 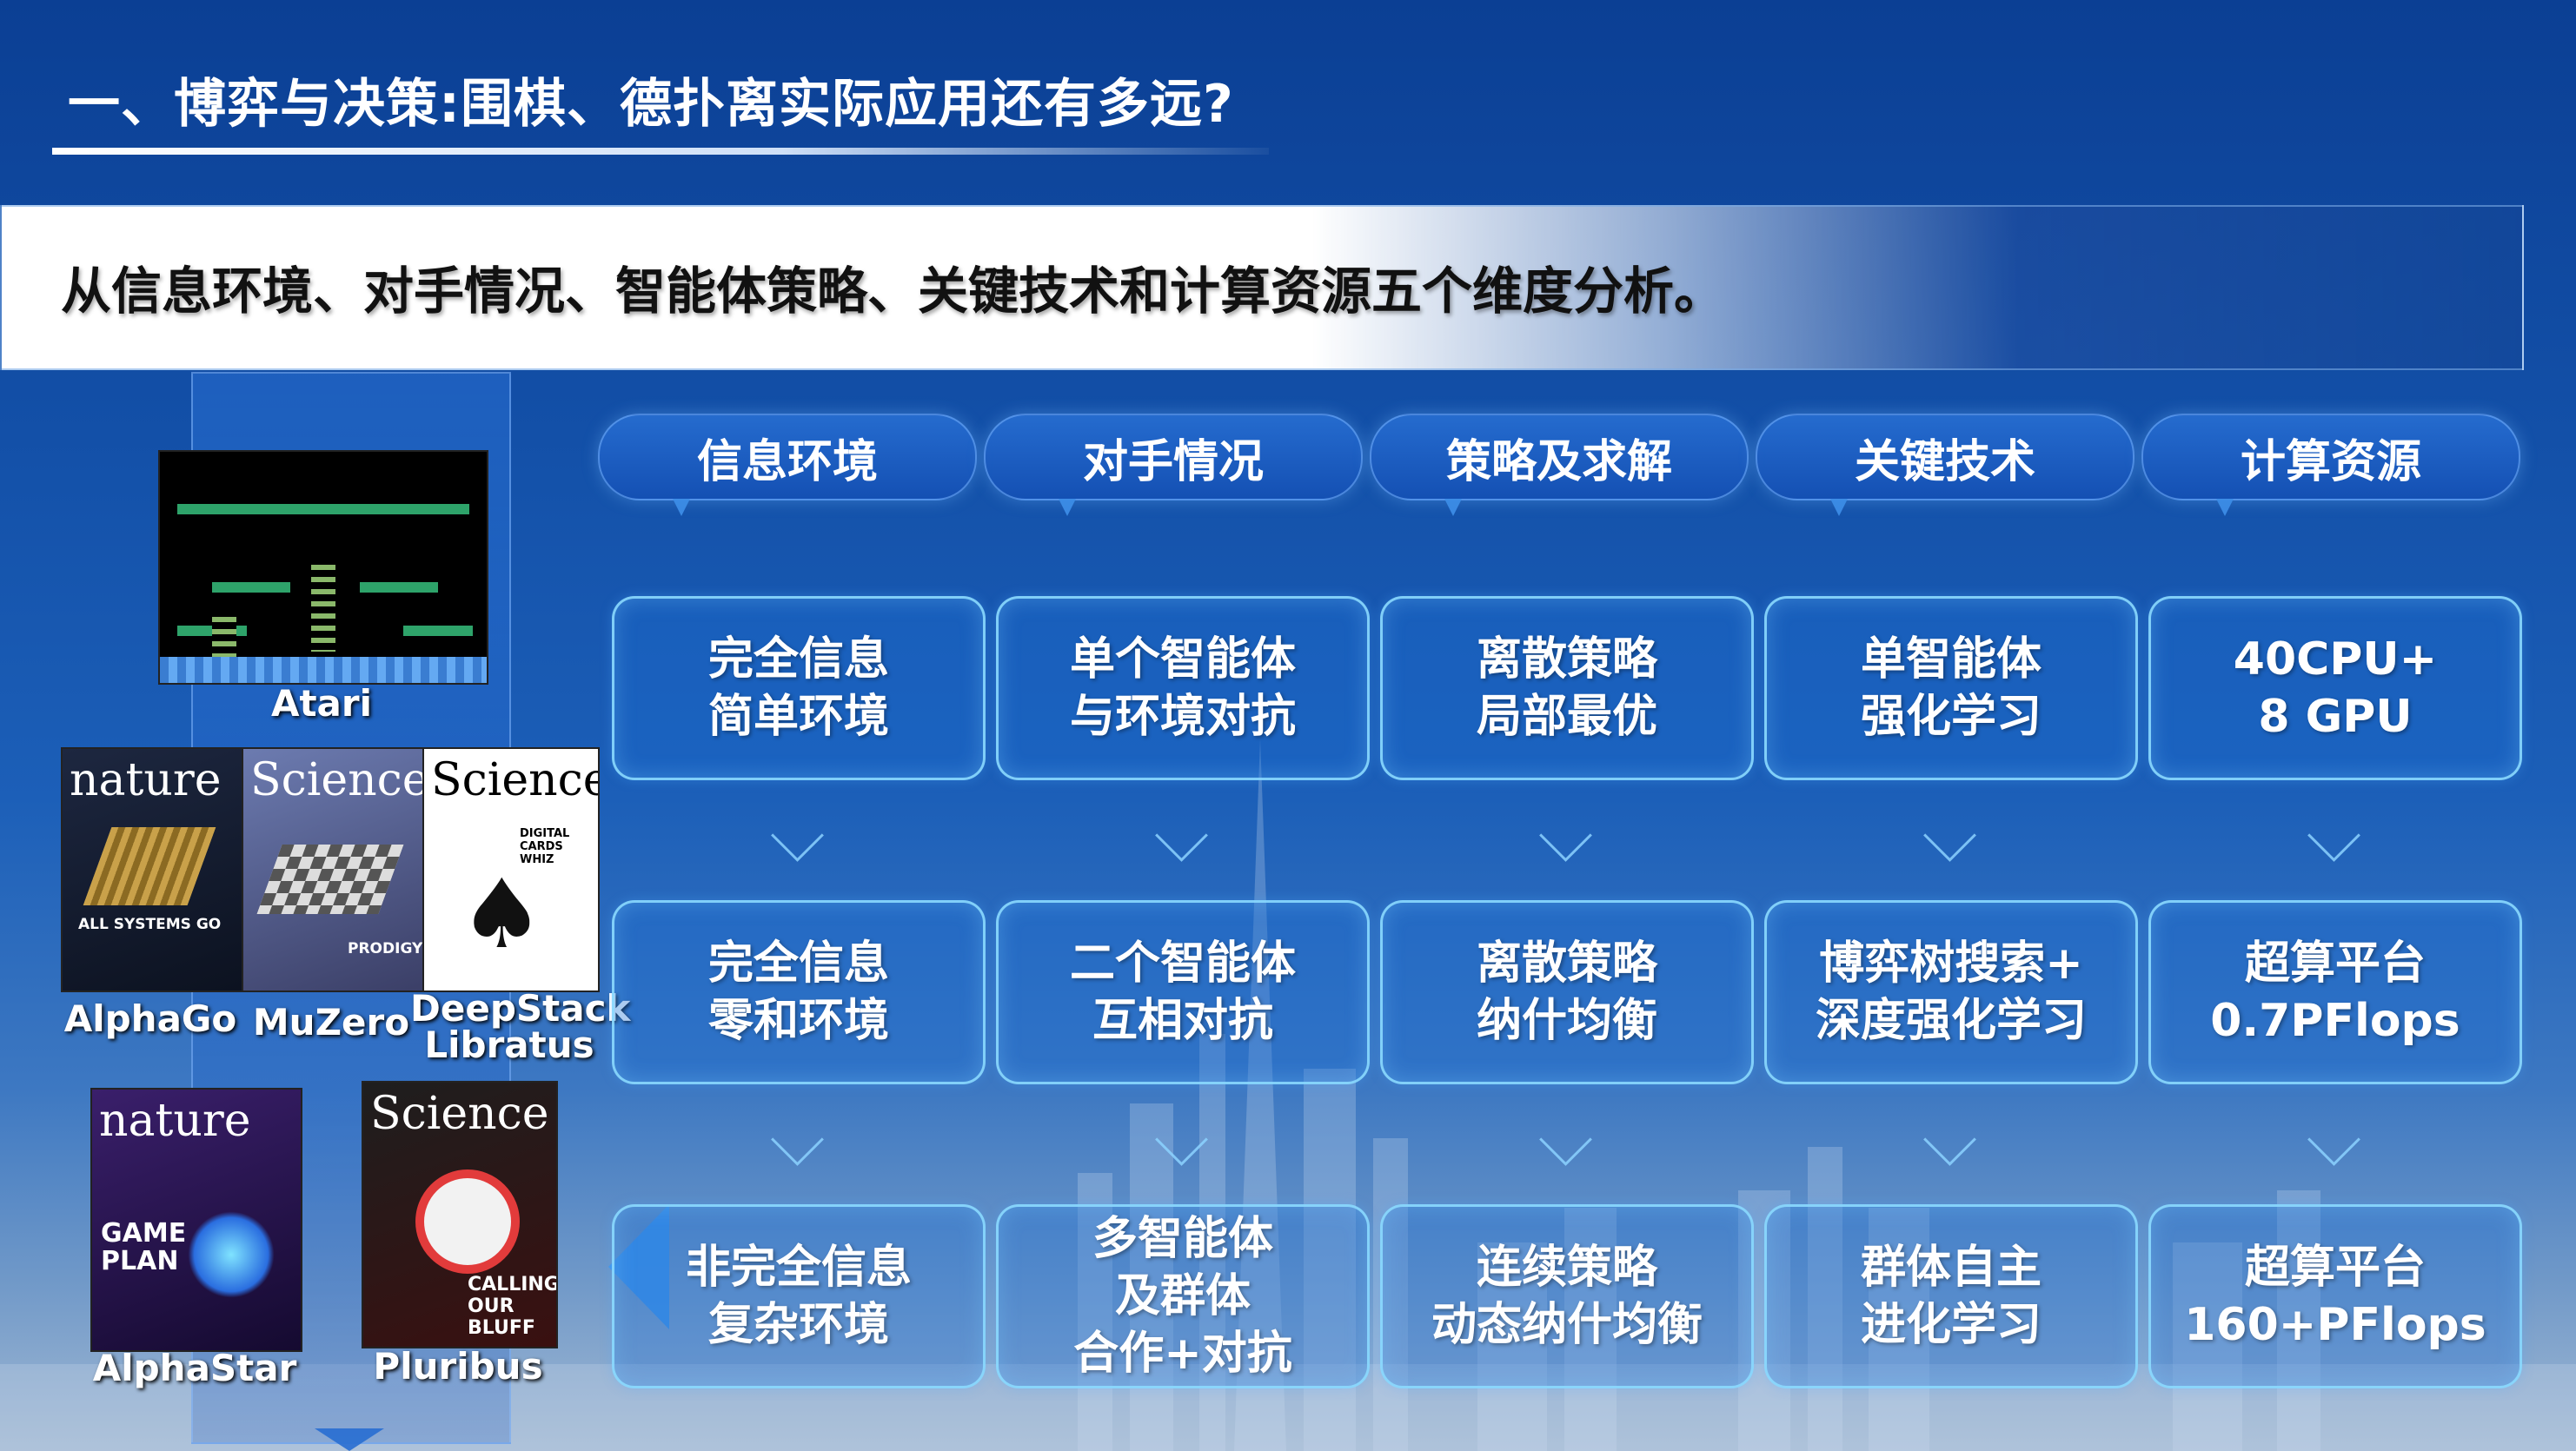 What do you see at coordinates (1559, 465) in the screenshot?
I see `header-strategy: 策略及求解` at bounding box center [1559, 465].